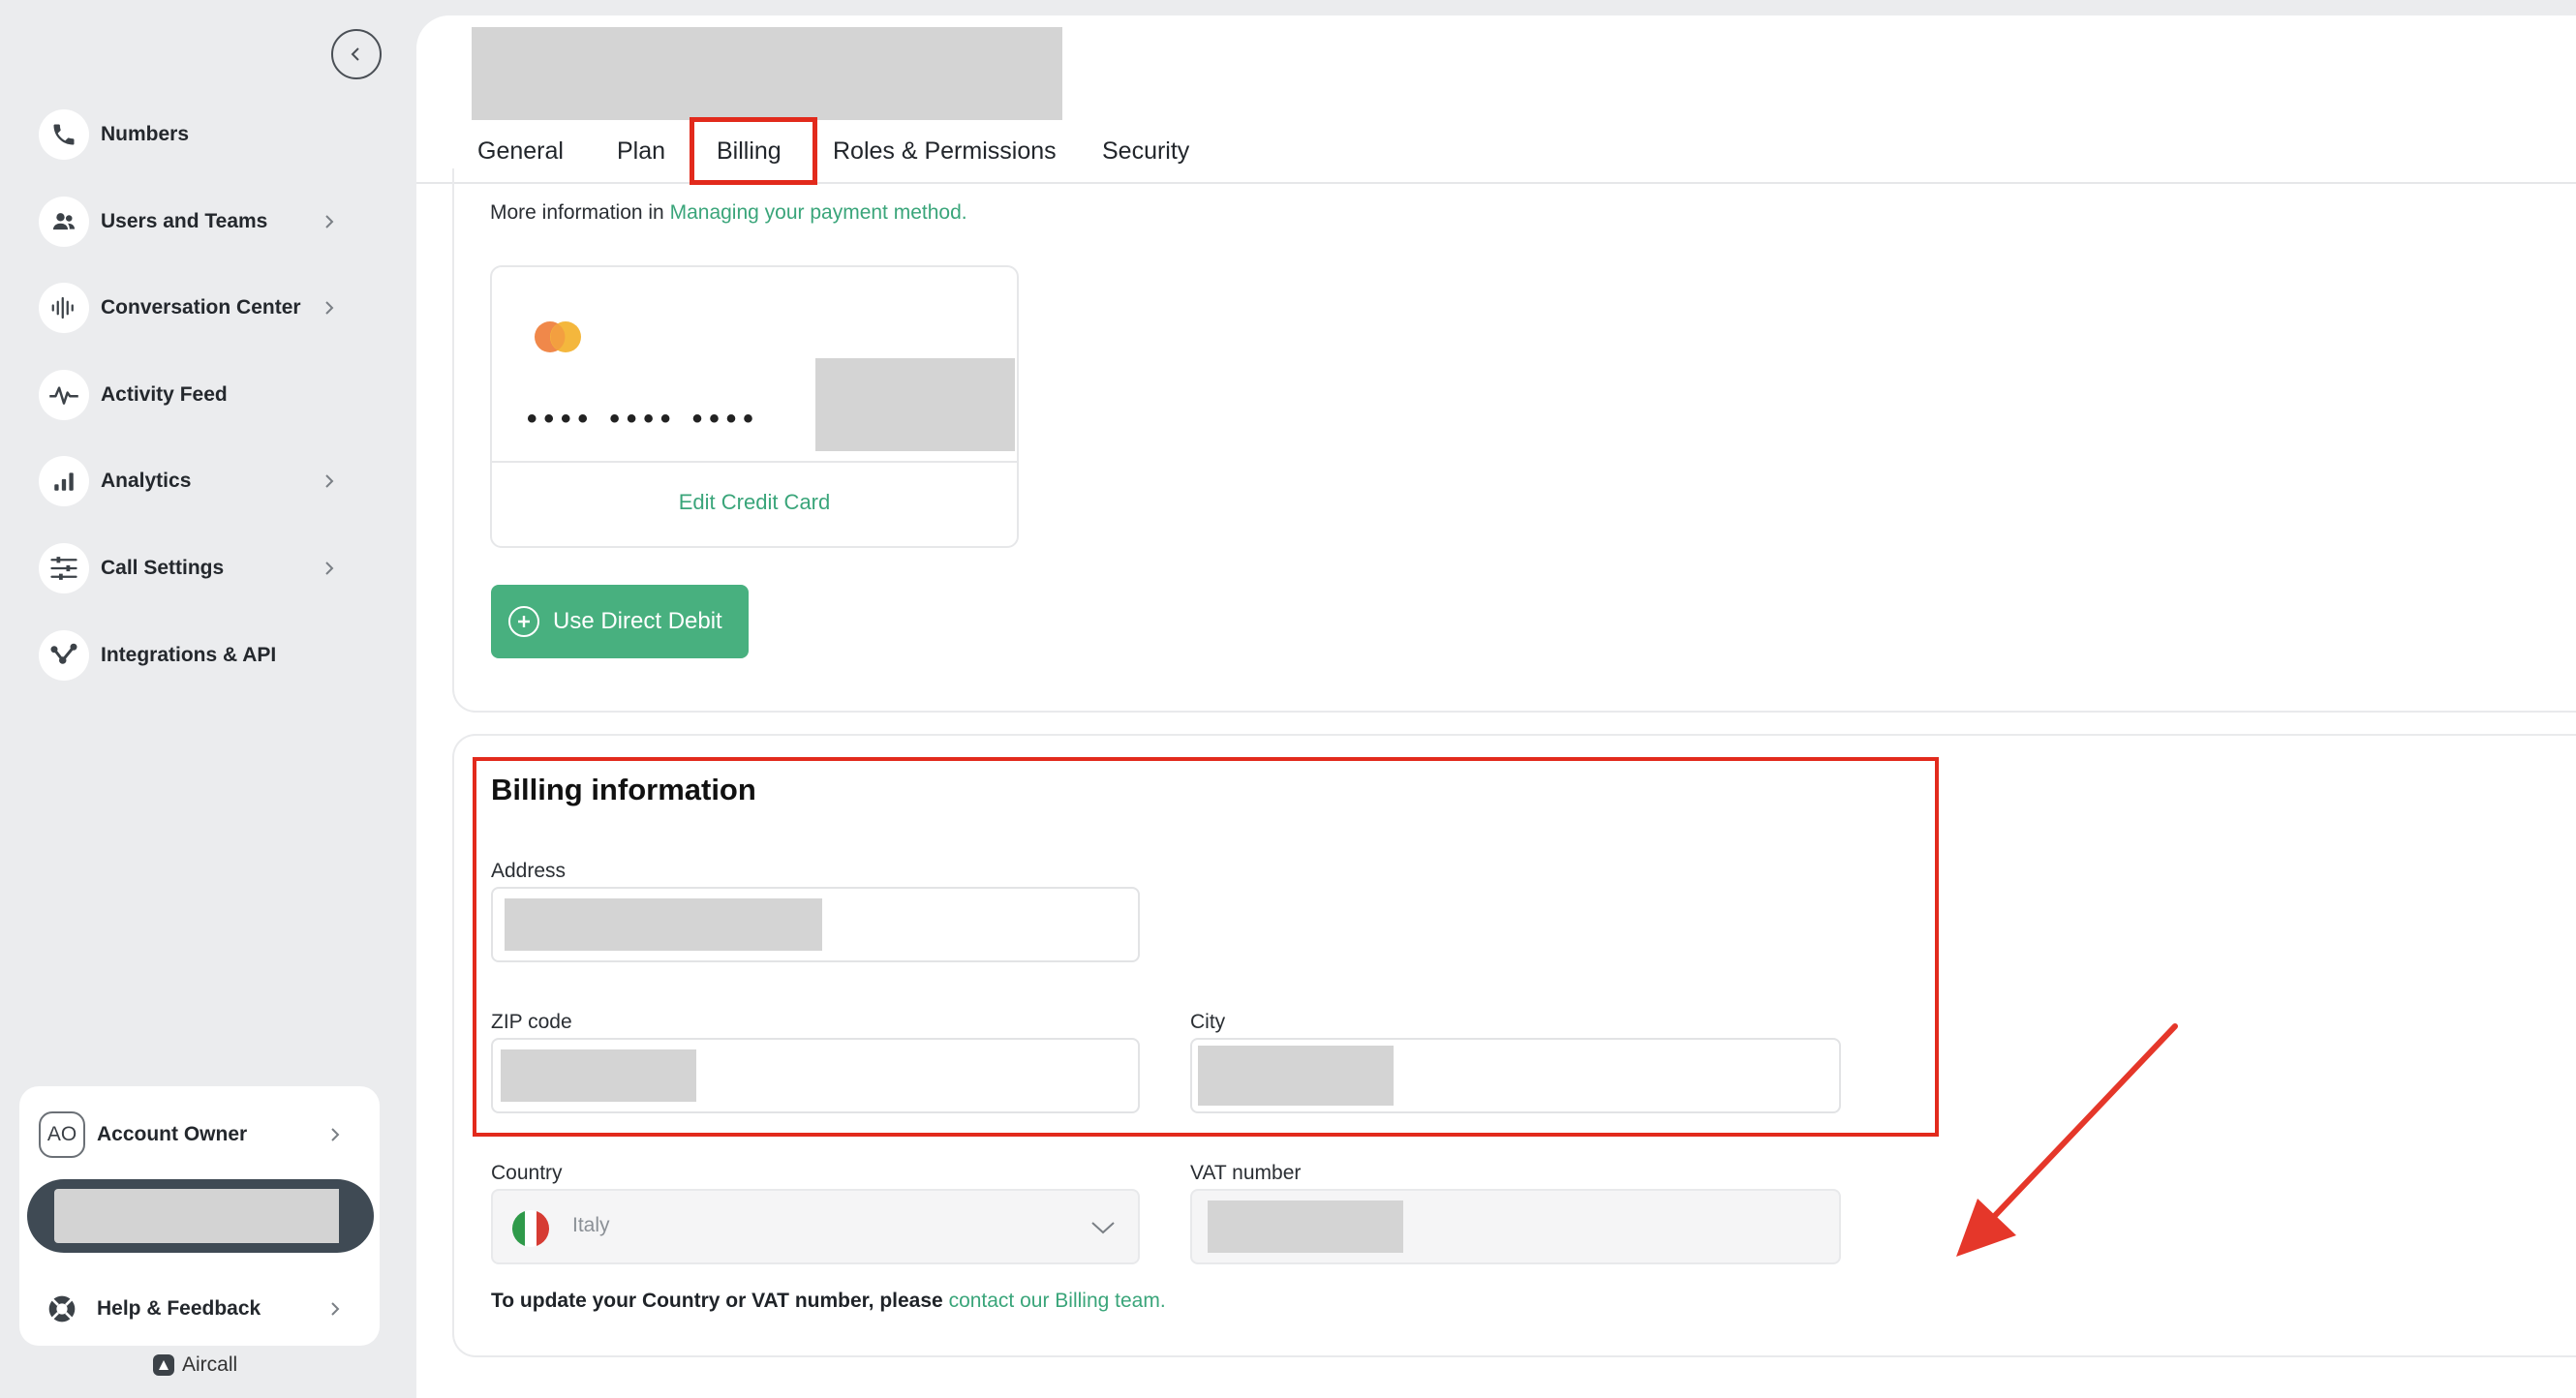 Image resolution: width=2576 pixels, height=1398 pixels. I want to click on sidebar-item-label: Users and Teams, so click(184, 221).